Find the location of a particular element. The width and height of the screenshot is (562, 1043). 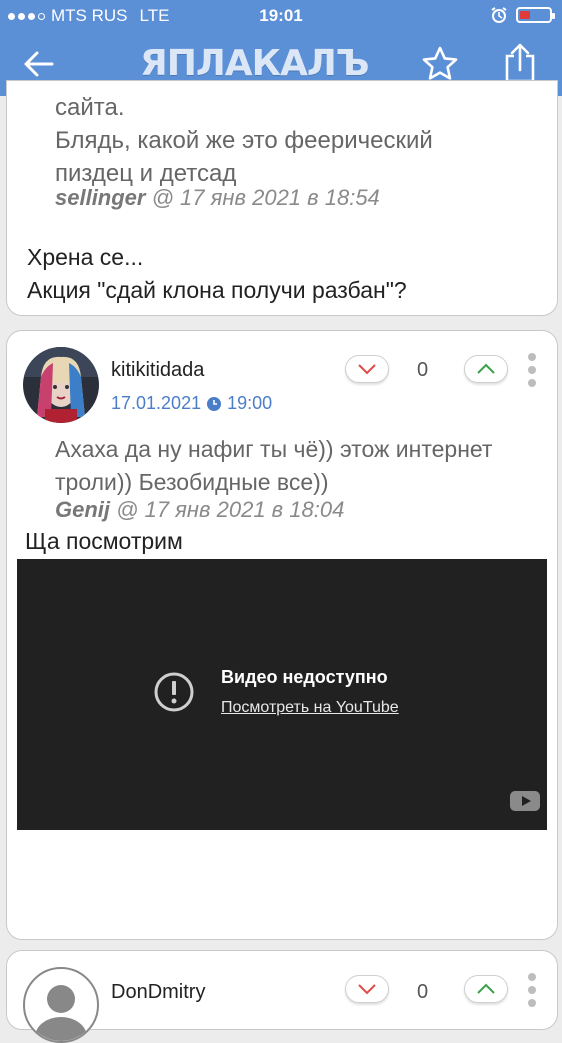

quote-line: Блядь, какой же это феерический is located at coordinates (244, 140).